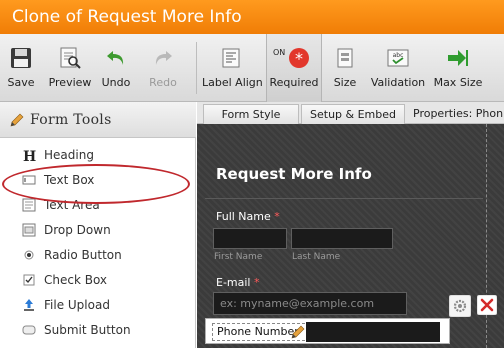  I want to click on tool-submit-button: Submit Button, so click(76, 330).